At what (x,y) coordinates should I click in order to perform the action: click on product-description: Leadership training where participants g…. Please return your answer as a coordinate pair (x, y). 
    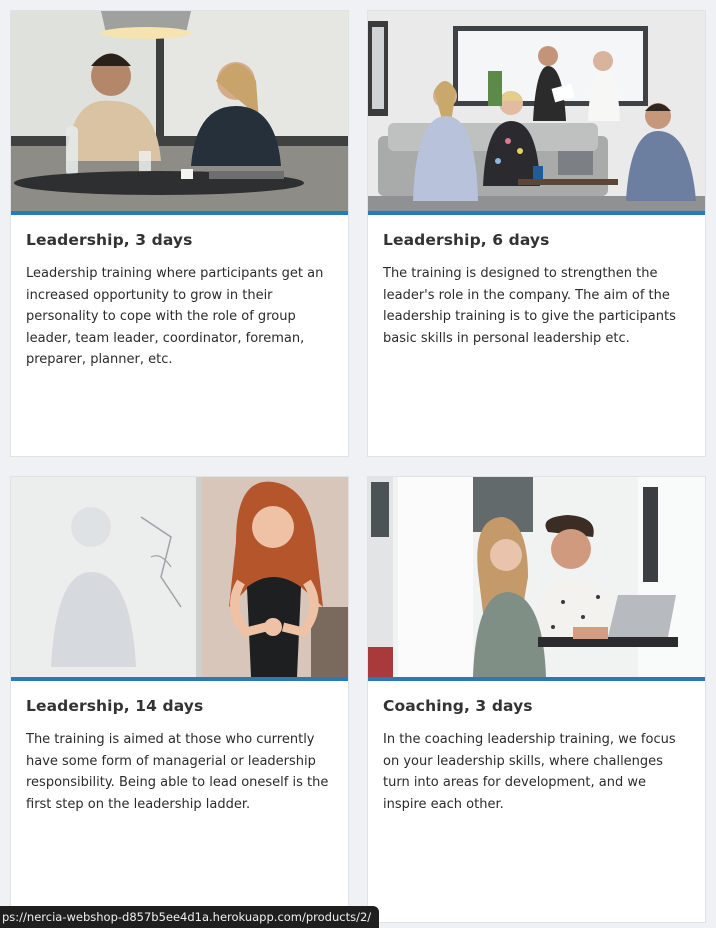
    Looking at the image, I should click on (175, 316).